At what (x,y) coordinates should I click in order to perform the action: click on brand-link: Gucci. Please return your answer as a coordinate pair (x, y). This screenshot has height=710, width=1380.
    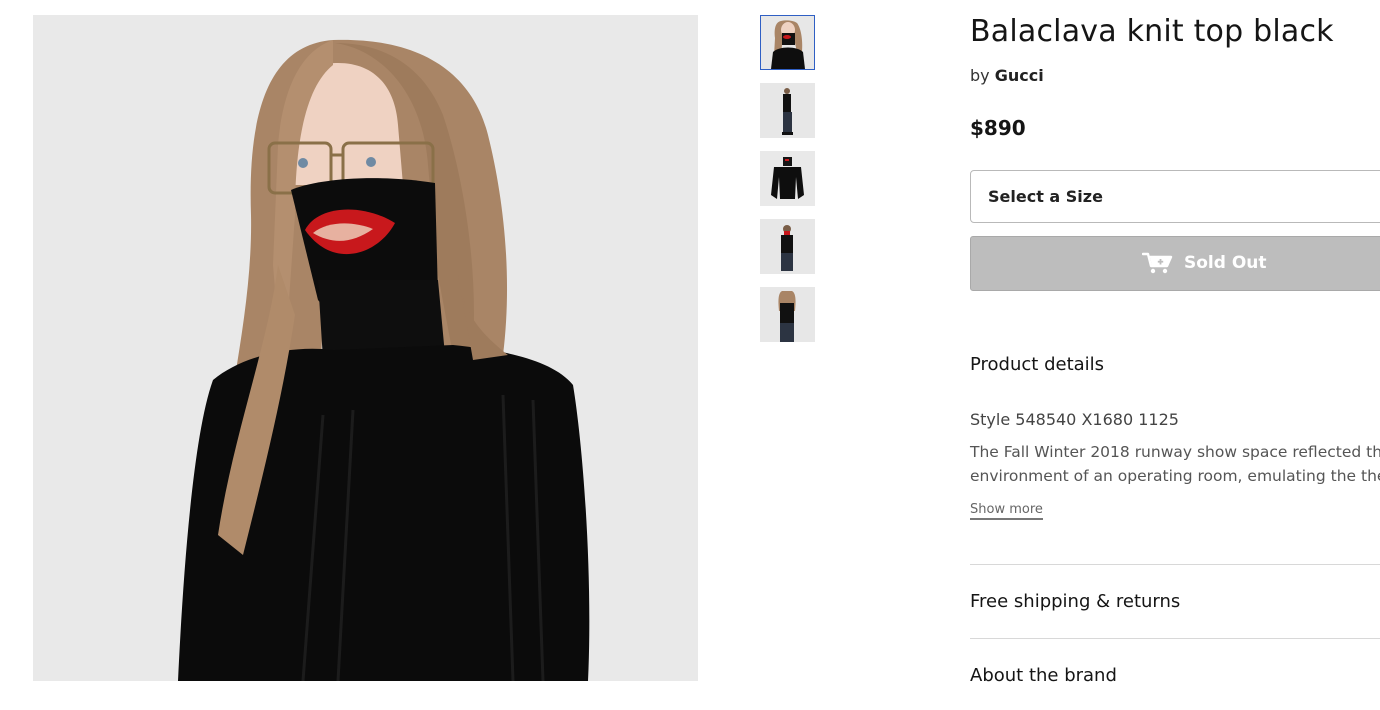
    Looking at the image, I should click on (1019, 75).